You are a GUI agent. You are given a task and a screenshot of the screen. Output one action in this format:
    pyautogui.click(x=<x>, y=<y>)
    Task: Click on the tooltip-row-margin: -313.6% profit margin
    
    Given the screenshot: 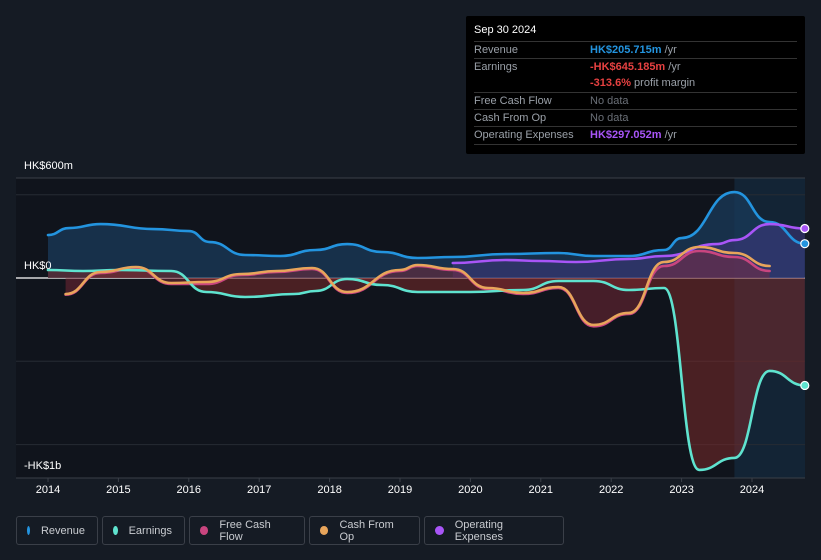 What is the action you would take?
    pyautogui.click(x=635, y=83)
    